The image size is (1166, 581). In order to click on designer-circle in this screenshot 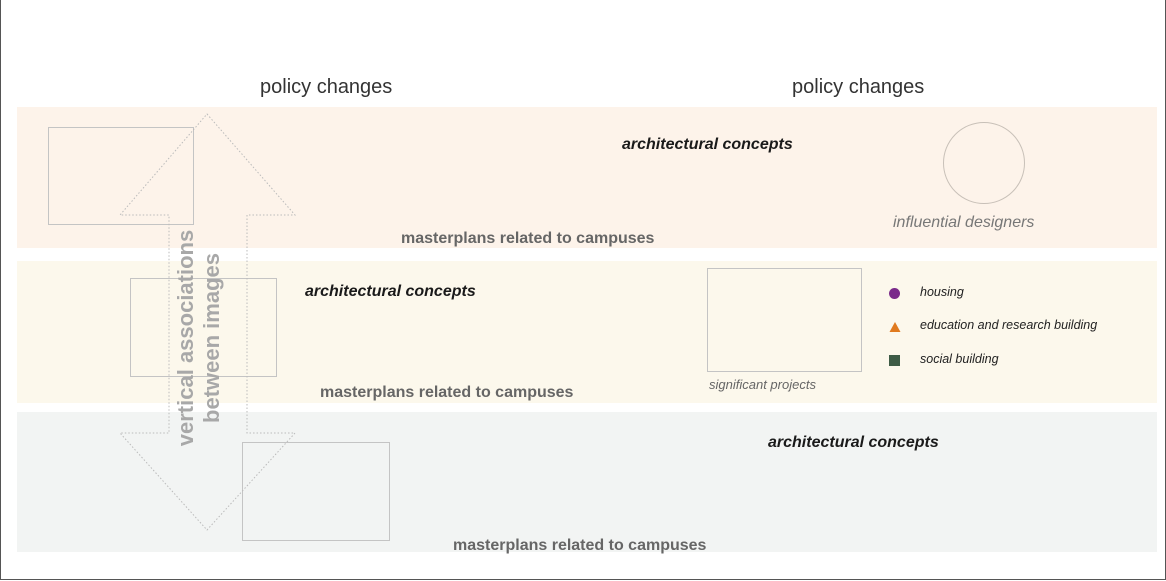, I will do `click(984, 163)`.